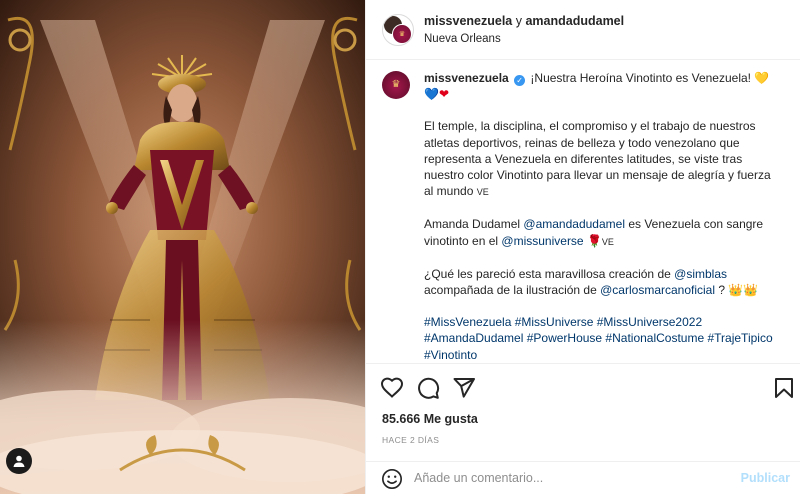 Image resolution: width=800 pixels, height=495 pixels. Describe the element at coordinates (19, 461) in the screenshot. I see `tagged-user-icon` at that location.